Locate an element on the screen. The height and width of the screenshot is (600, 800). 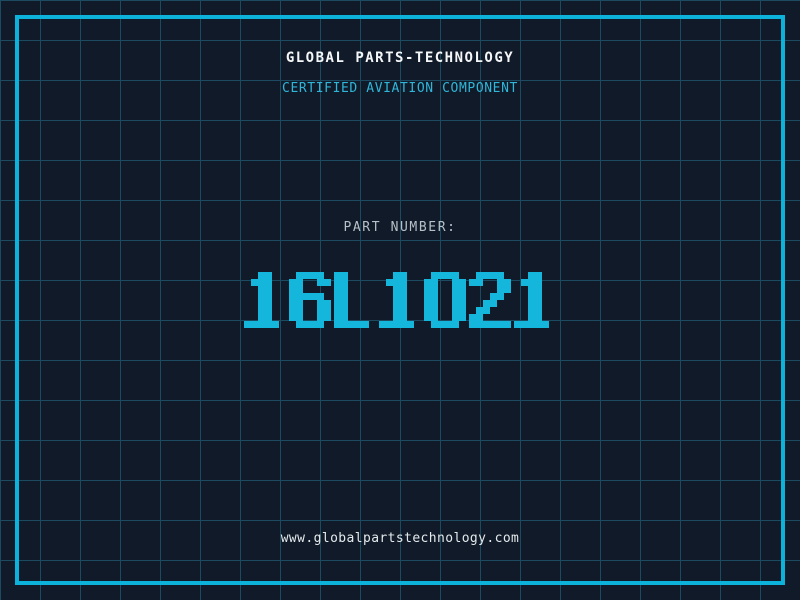
website-url: www.globalpartstechnology.com is located at coordinates (400, 538).